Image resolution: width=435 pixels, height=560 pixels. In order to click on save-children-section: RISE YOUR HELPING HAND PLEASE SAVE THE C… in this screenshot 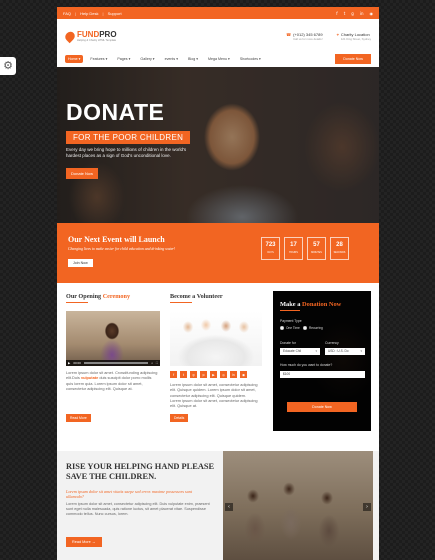, I will do `click(218, 505)`.